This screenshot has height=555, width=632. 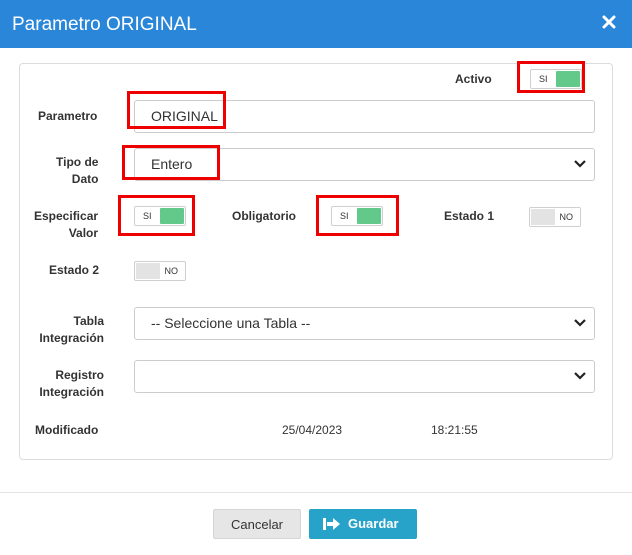 What do you see at coordinates (257, 524) in the screenshot?
I see `cancel-button: Cancelar` at bounding box center [257, 524].